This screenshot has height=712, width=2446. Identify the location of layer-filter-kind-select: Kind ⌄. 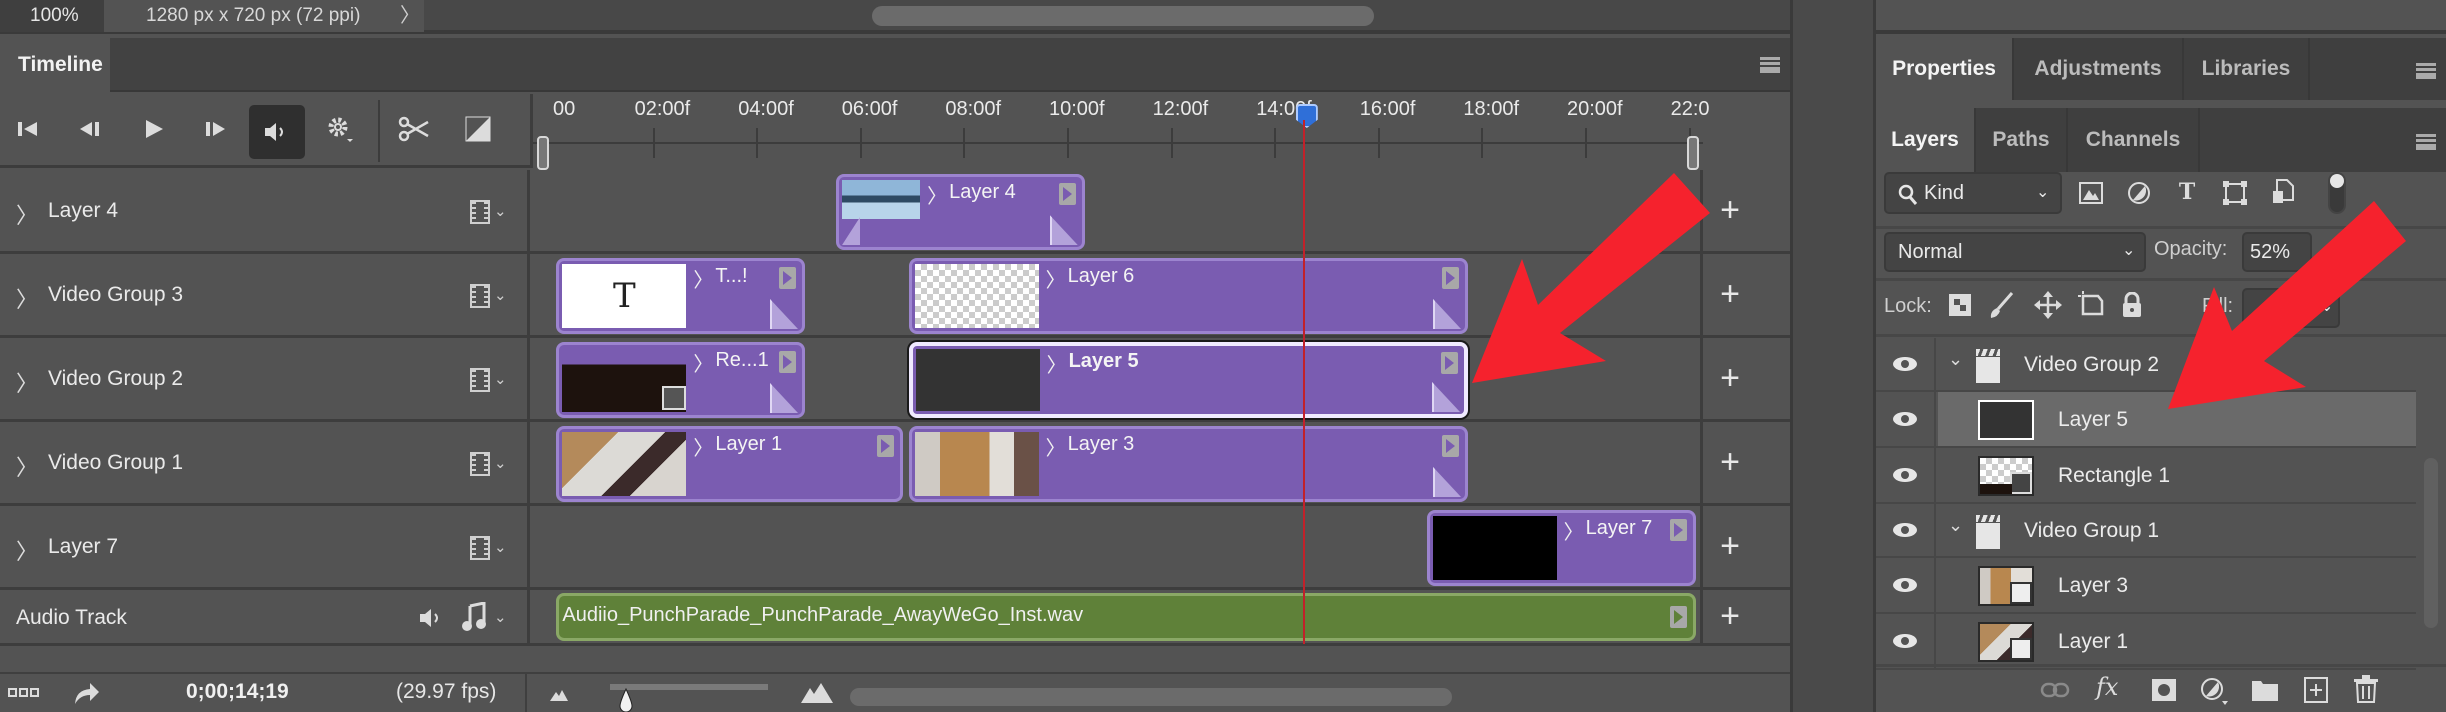
(1973, 193).